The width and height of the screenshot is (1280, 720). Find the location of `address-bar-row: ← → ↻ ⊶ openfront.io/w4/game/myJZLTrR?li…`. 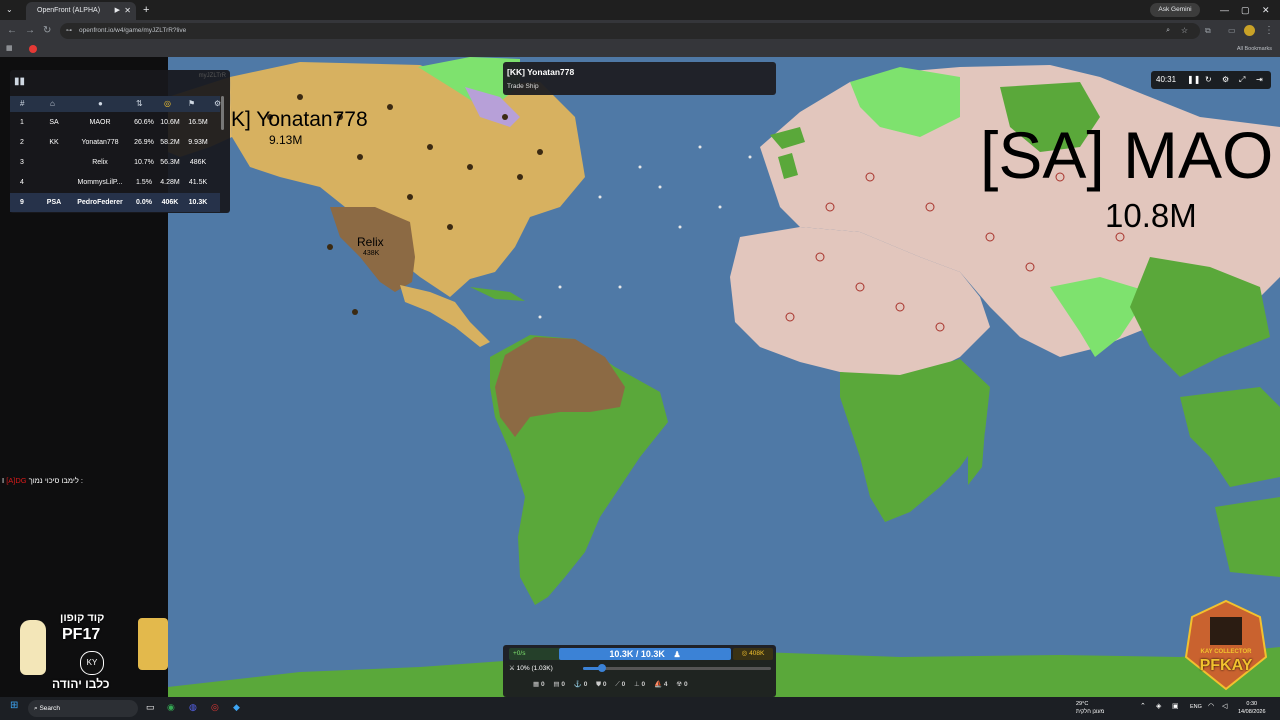

address-bar-row: ← → ↻ ⊶ openfront.io/w4/game/myJZLTrR?li… is located at coordinates (640, 31).